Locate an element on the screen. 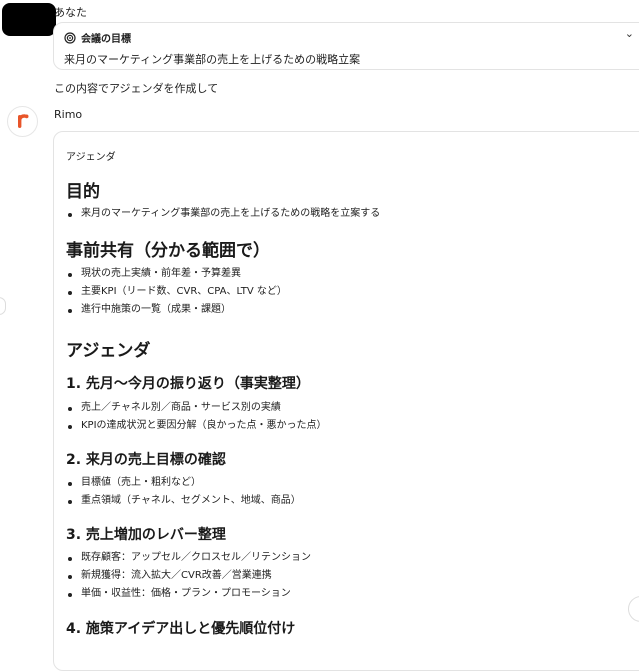 The width and height of the screenshot is (639, 671). target-icon is located at coordinates (70, 37).